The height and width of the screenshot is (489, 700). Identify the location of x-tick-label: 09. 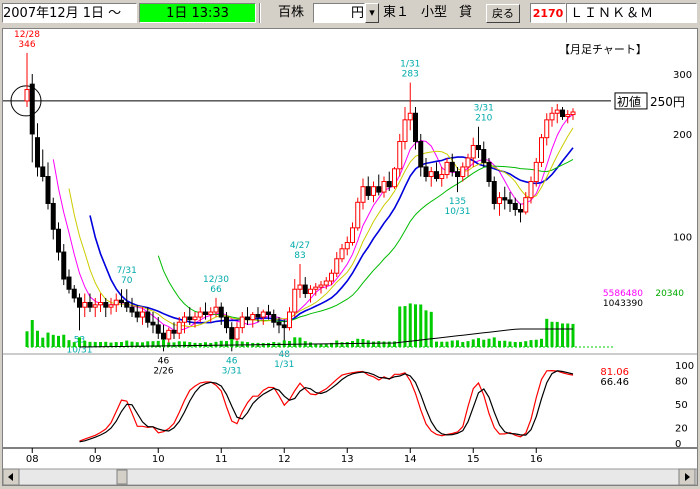
(95, 459).